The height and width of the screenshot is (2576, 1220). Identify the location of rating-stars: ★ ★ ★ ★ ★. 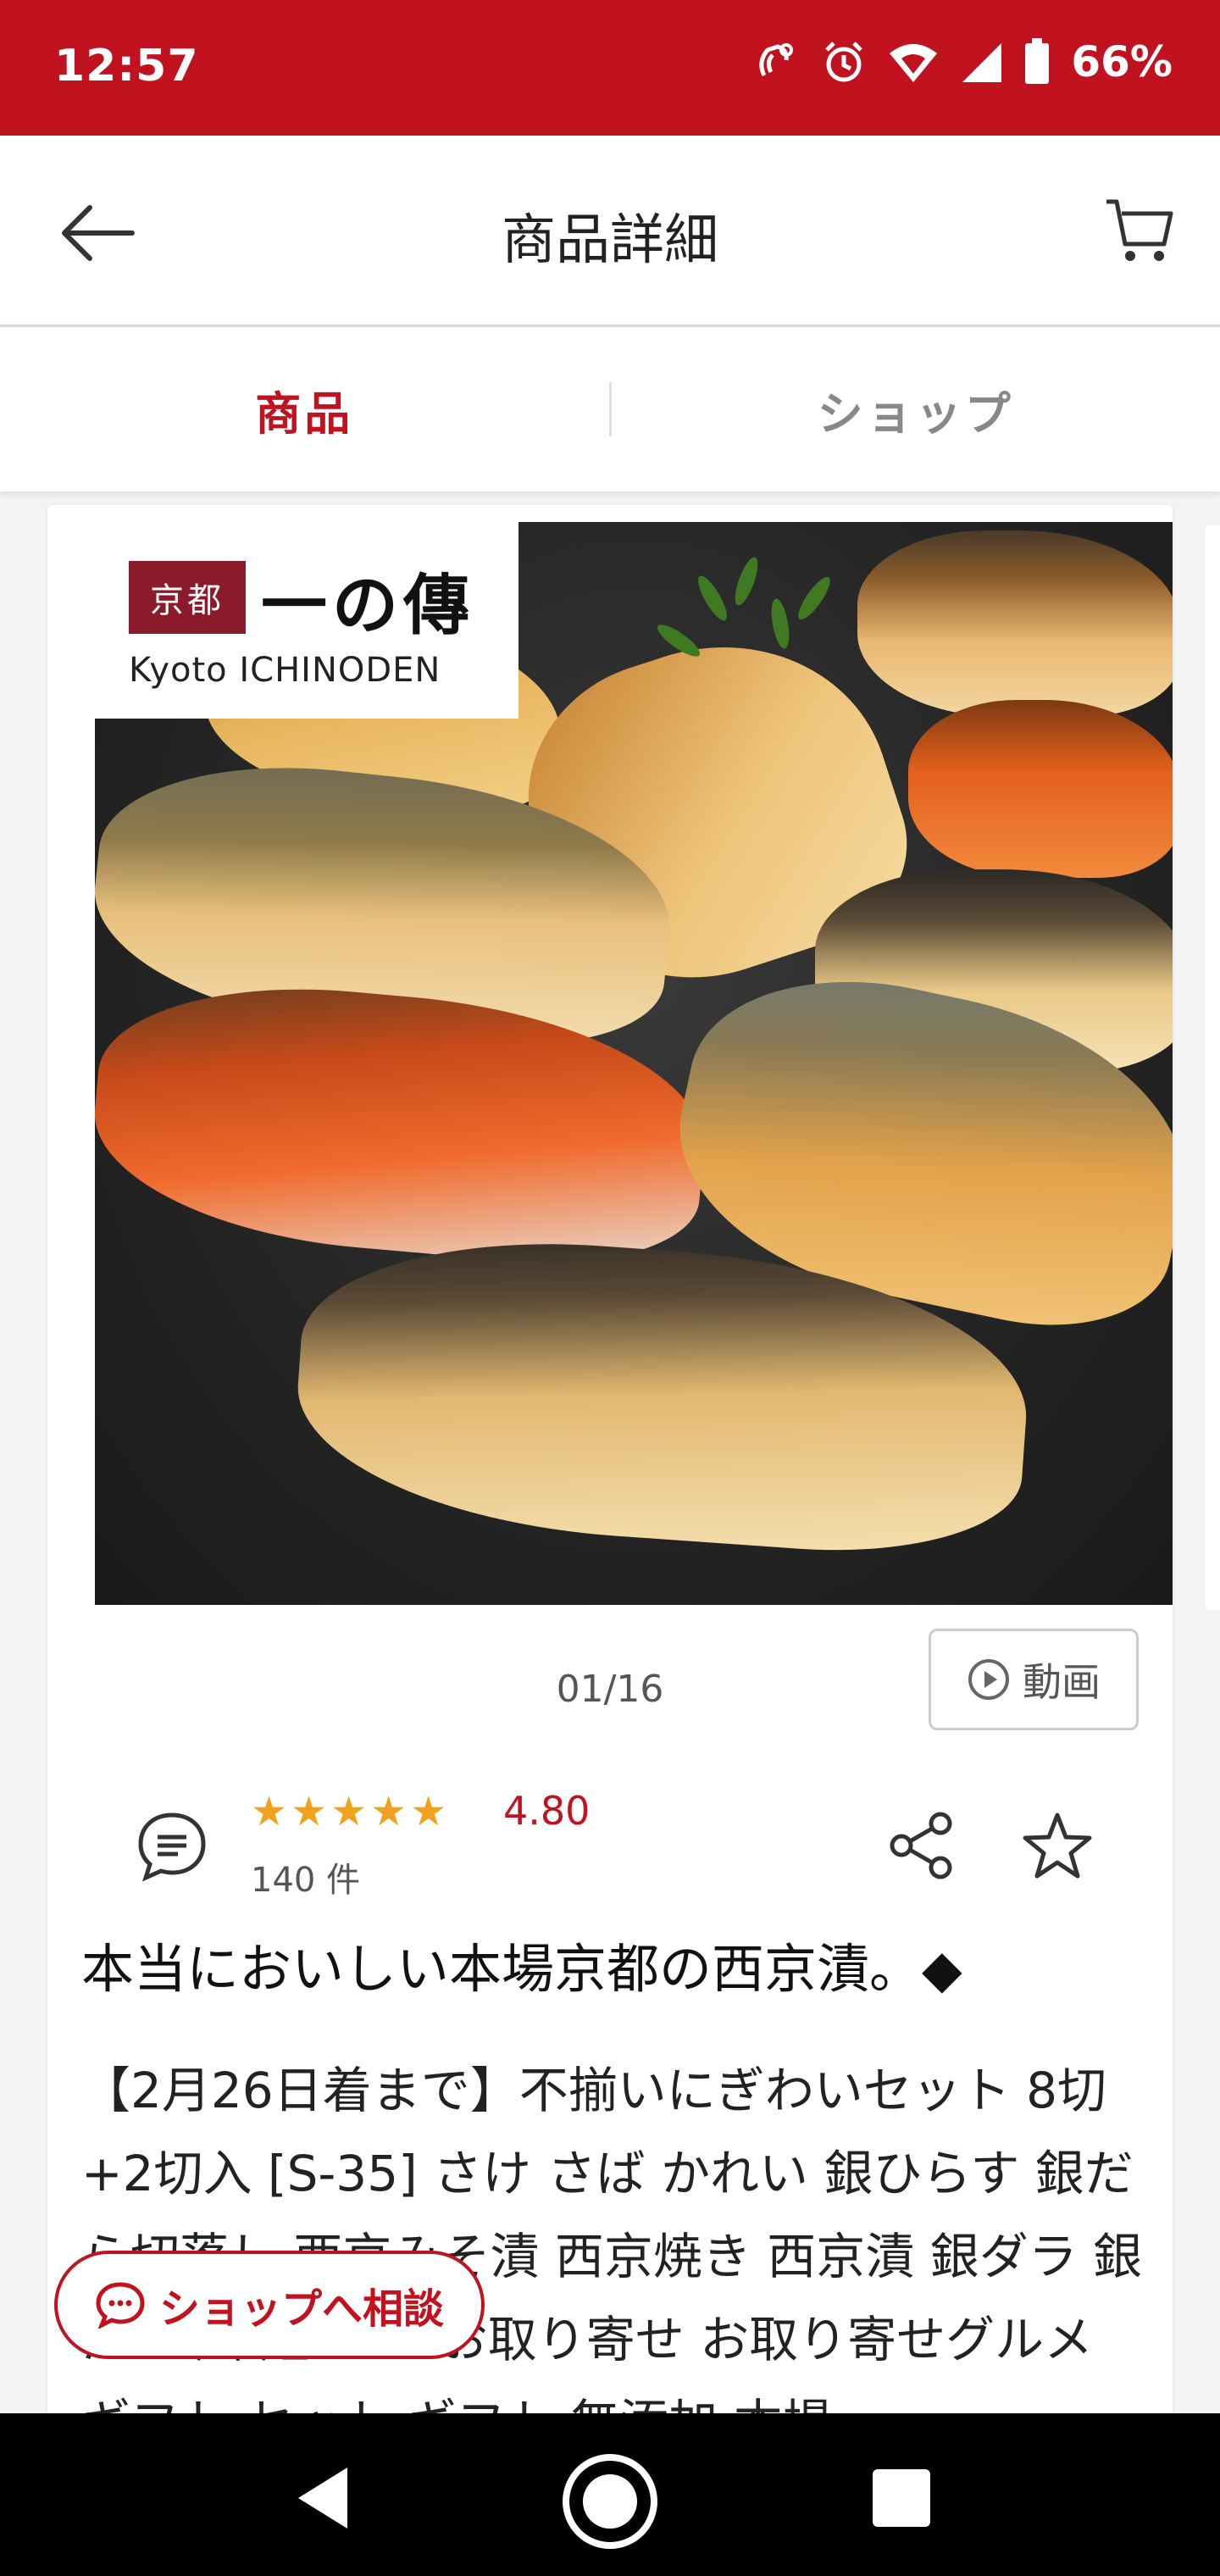
(348, 1812).